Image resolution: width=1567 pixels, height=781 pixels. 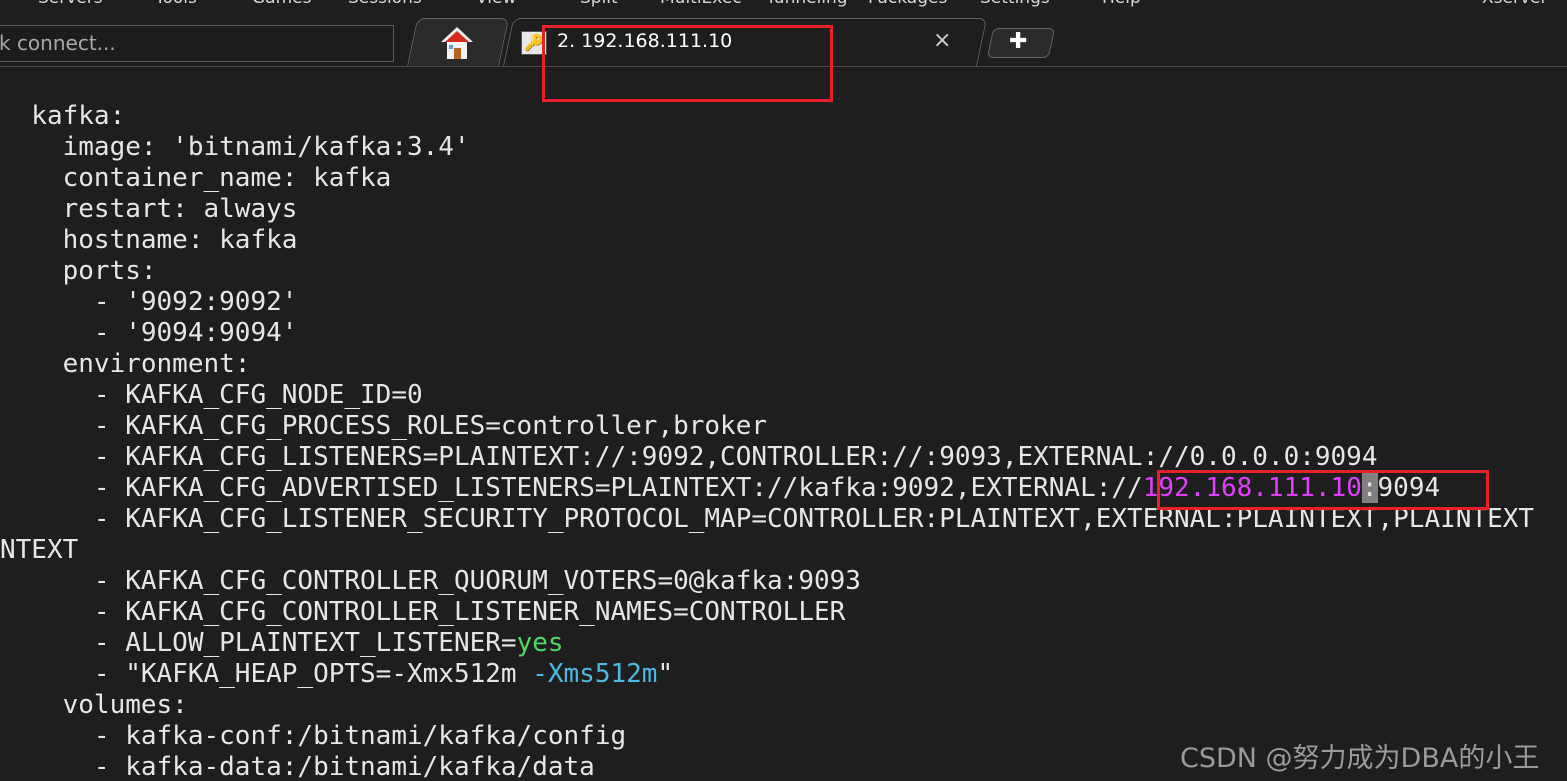 What do you see at coordinates (211, 395) in the screenshot?
I see `terminal-line: - KAFKA_CFG_NODE_ID=0` at bounding box center [211, 395].